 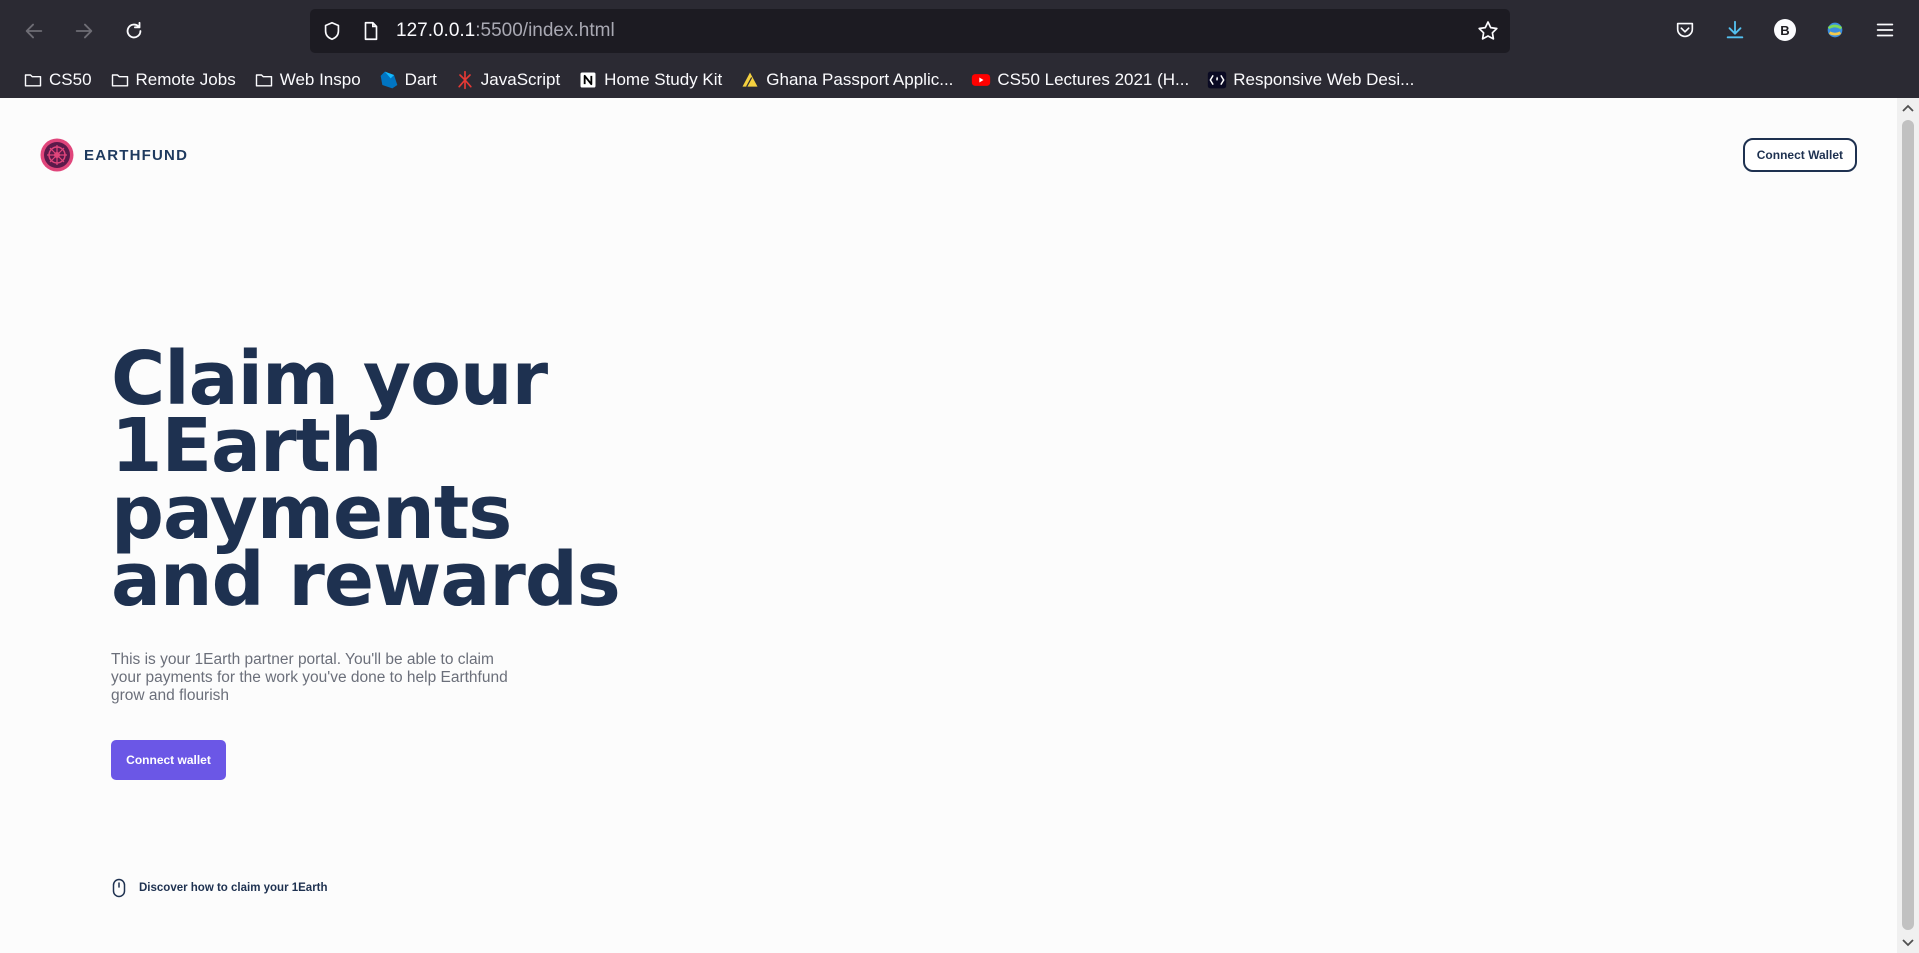 I want to click on page-scrollbar, so click(x=1908, y=525).